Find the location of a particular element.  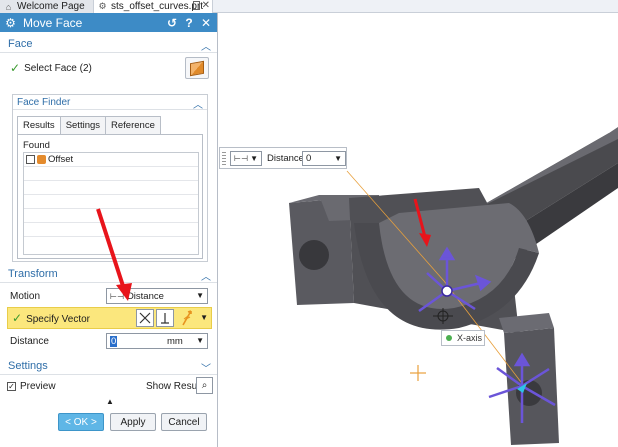

select-face-button is located at coordinates (197, 68).